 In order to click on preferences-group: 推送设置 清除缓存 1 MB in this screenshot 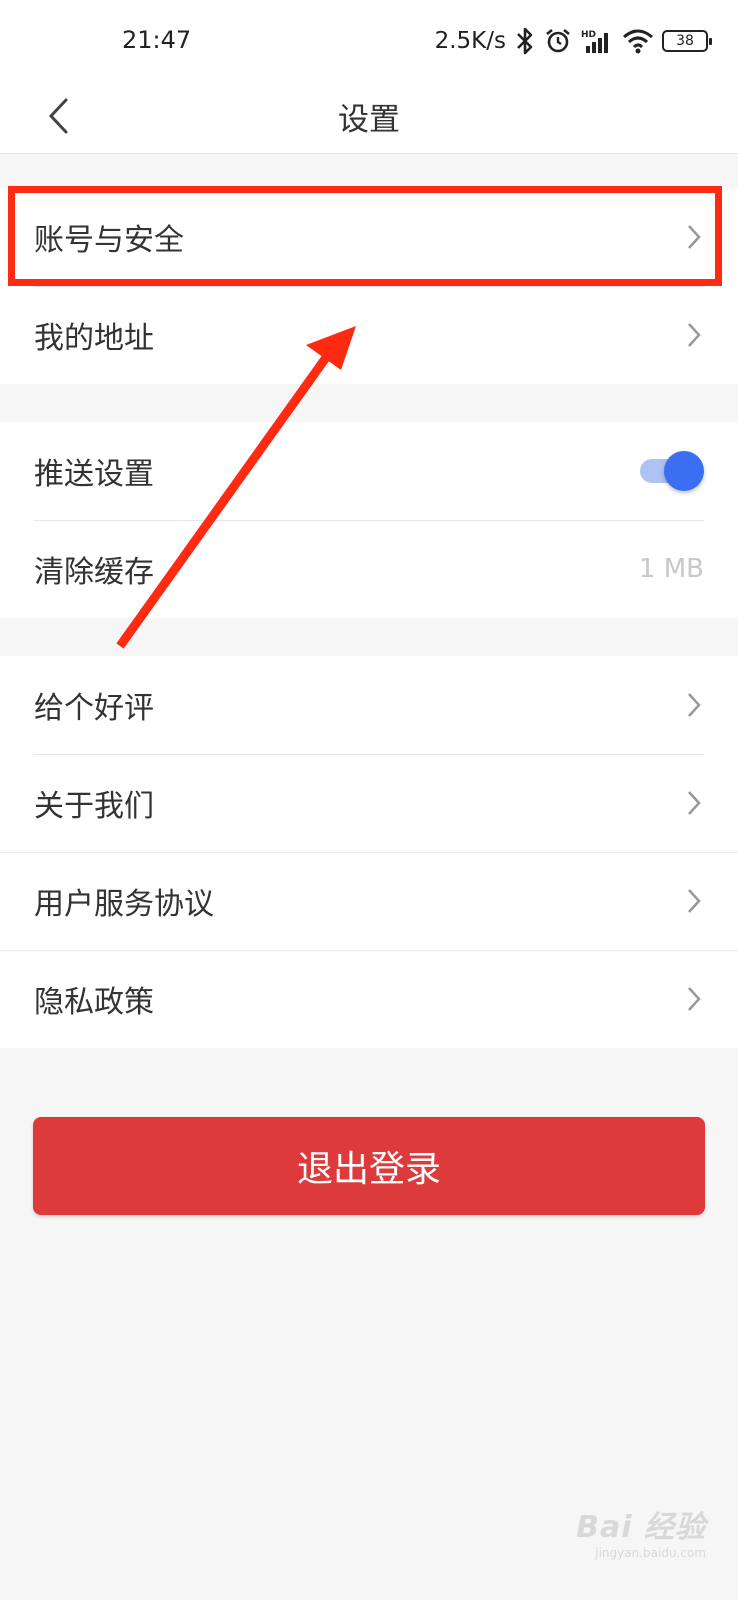, I will do `click(369, 520)`.